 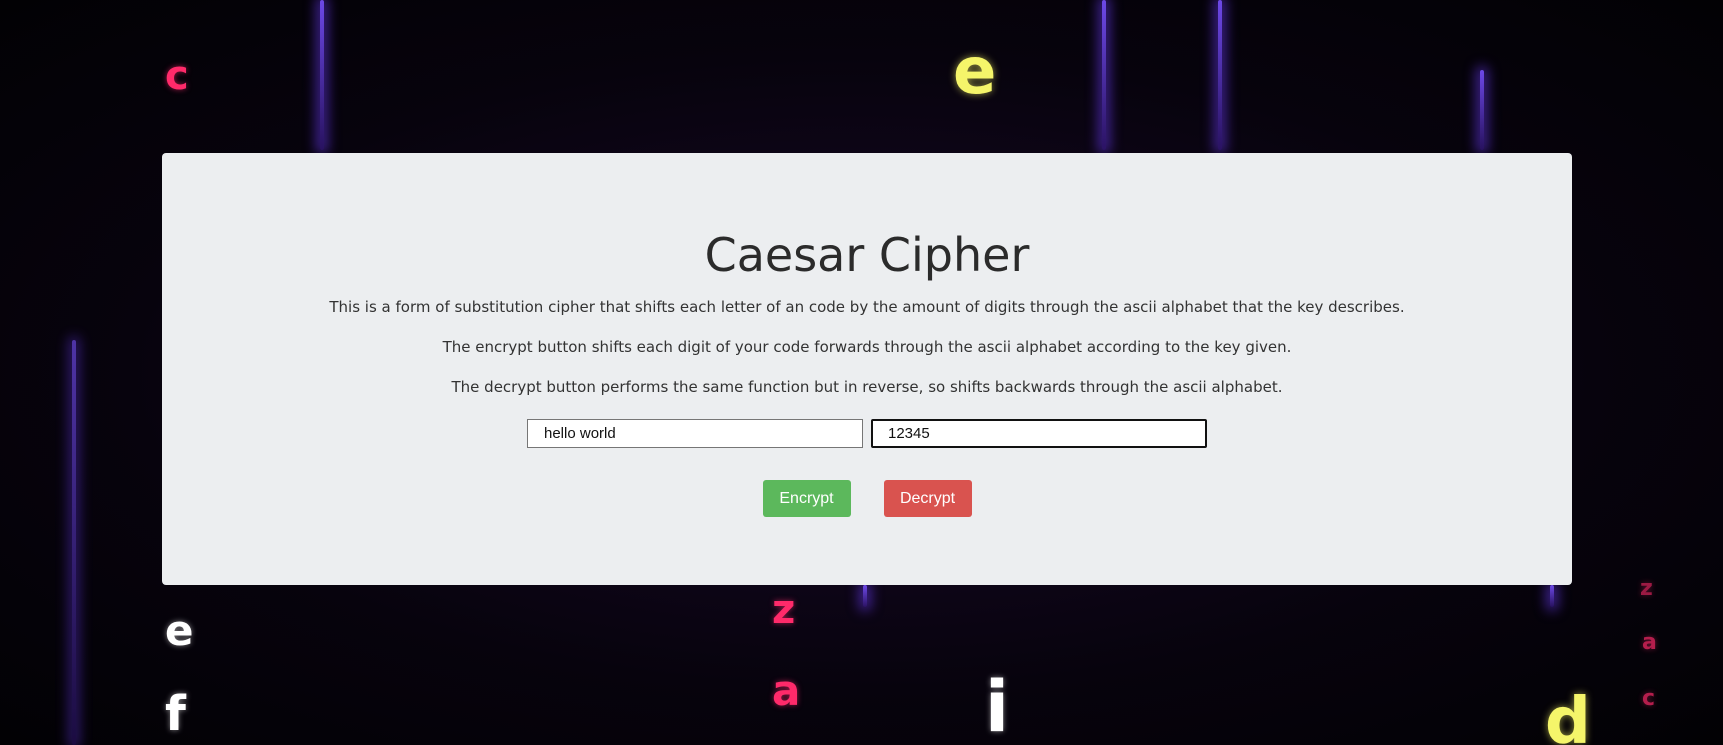 I want to click on bg-letter: f, so click(x=175, y=714).